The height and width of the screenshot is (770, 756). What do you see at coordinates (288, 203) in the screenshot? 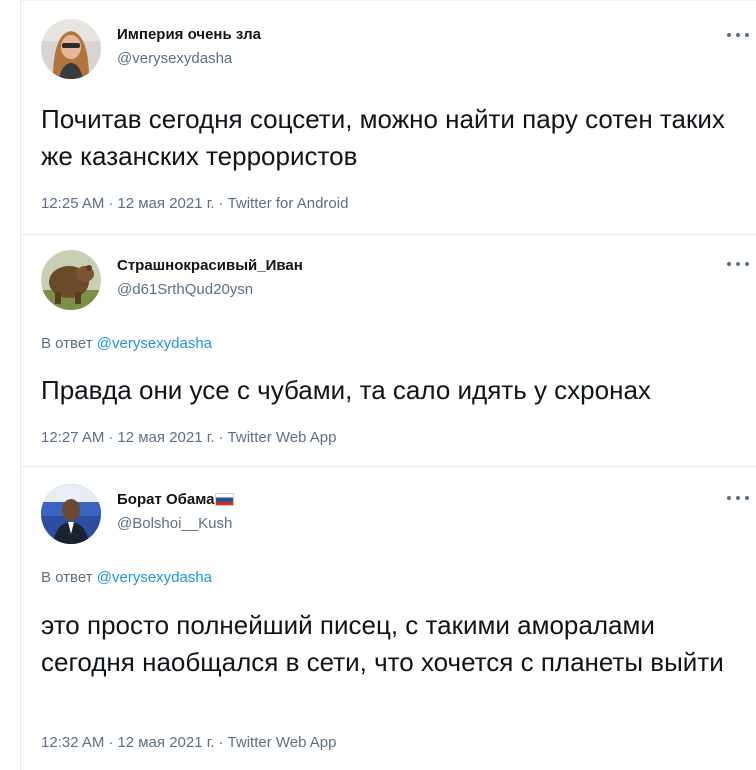
I see `tweet-source: Twitter for Android` at bounding box center [288, 203].